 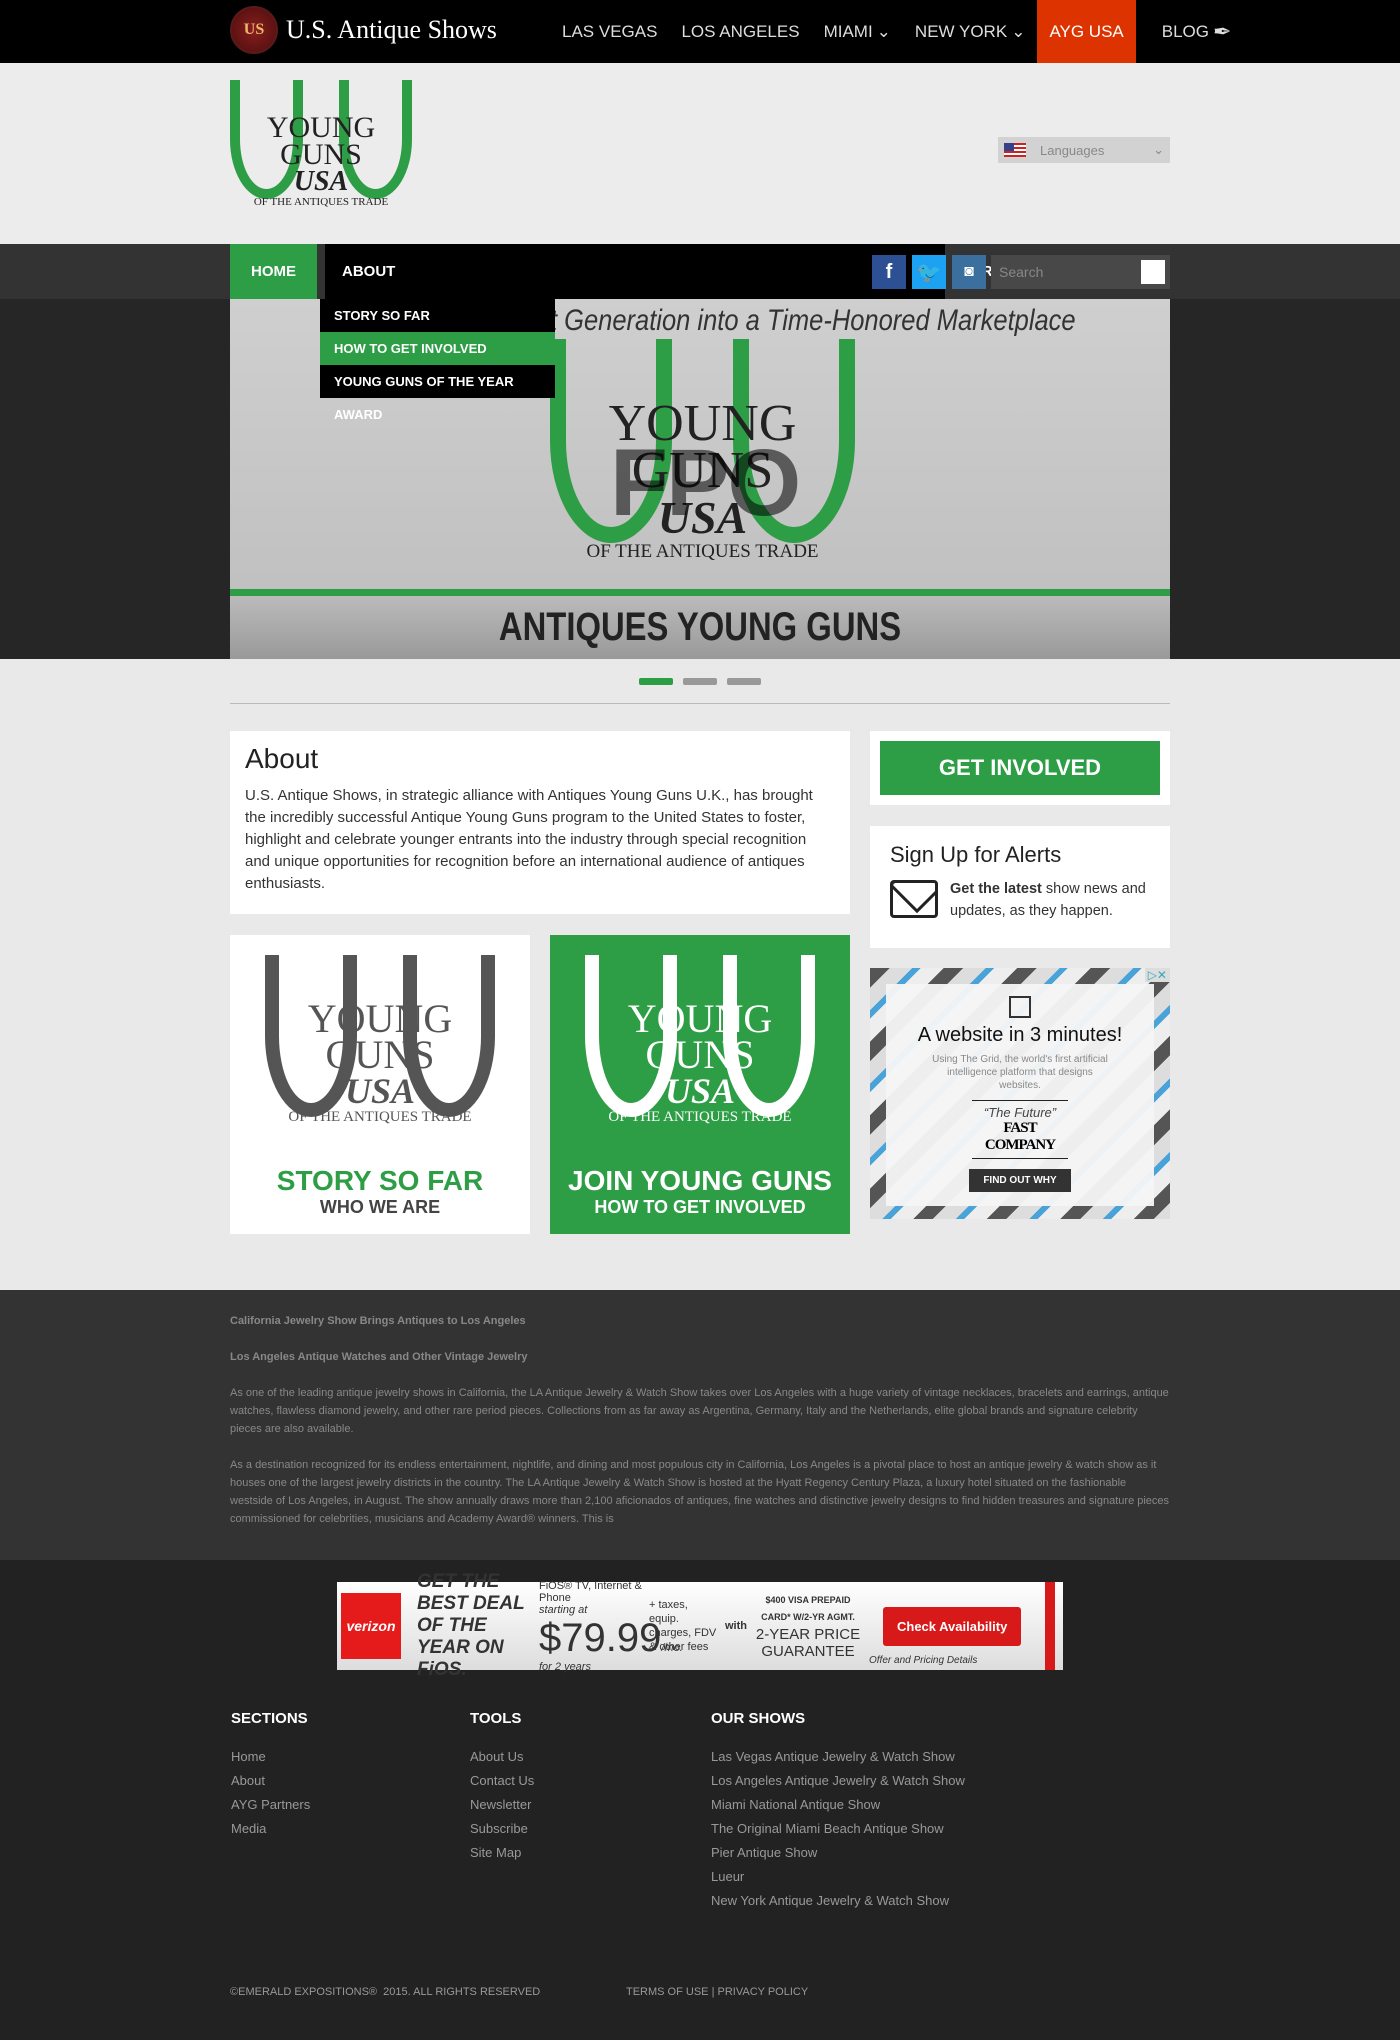 I want to click on footer-link: Media, so click(x=270, y=1829).